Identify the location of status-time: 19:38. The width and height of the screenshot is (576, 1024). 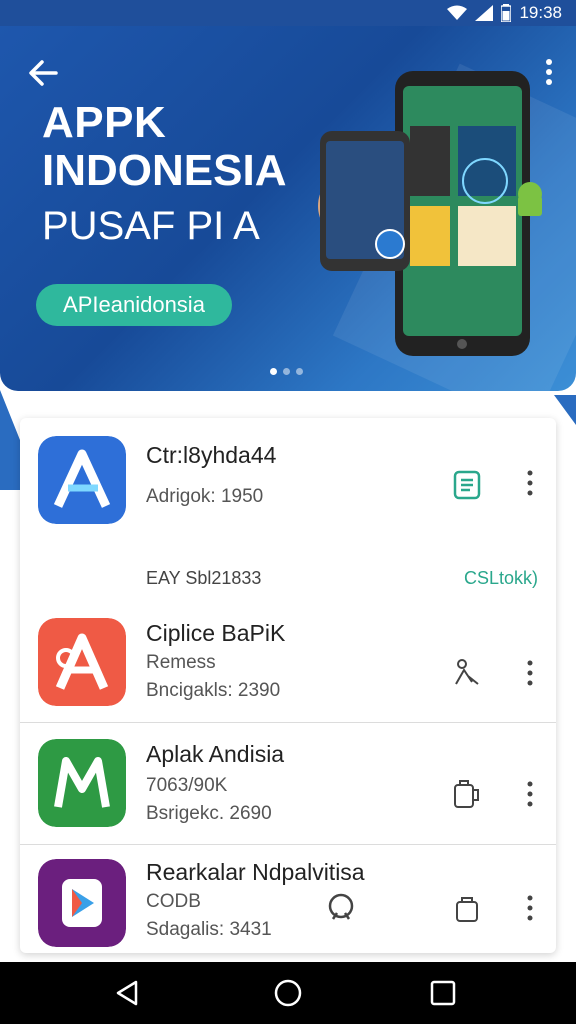
(540, 12).